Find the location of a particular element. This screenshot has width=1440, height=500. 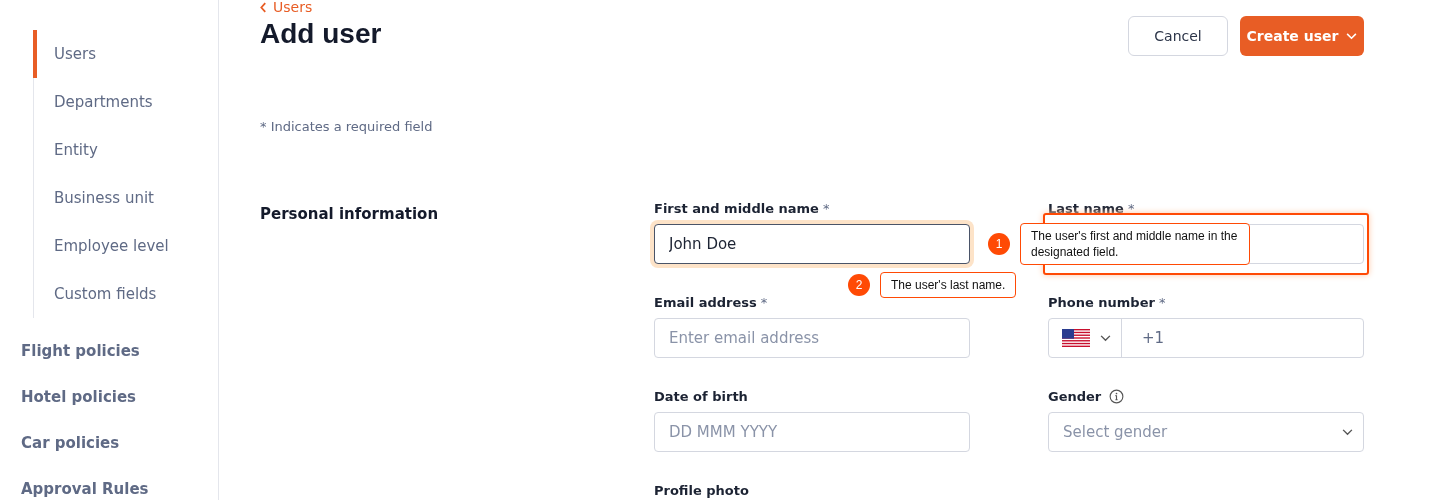

sidebar-item: Approval Rules is located at coordinates (109, 483).